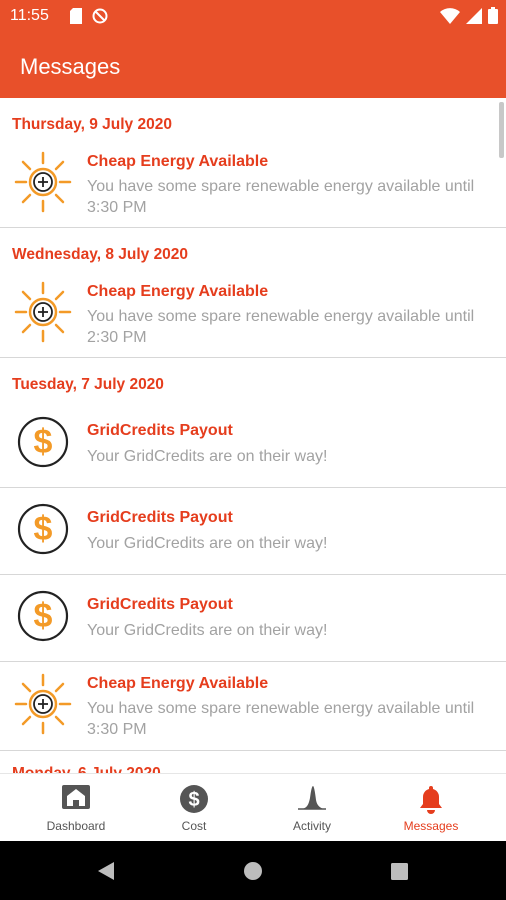 The image size is (506, 900). I want to click on system-nav-bar, so click(253, 870).